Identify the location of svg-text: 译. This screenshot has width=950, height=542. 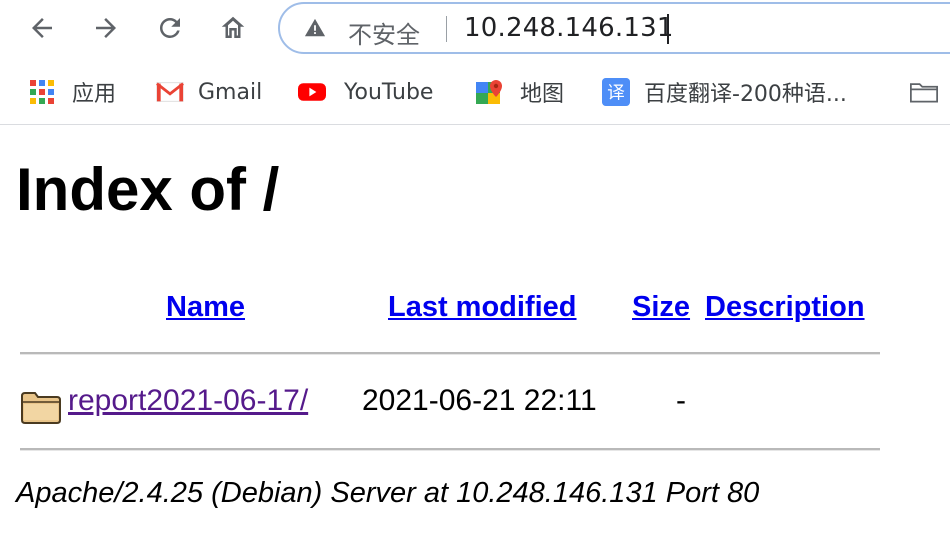
(616, 93).